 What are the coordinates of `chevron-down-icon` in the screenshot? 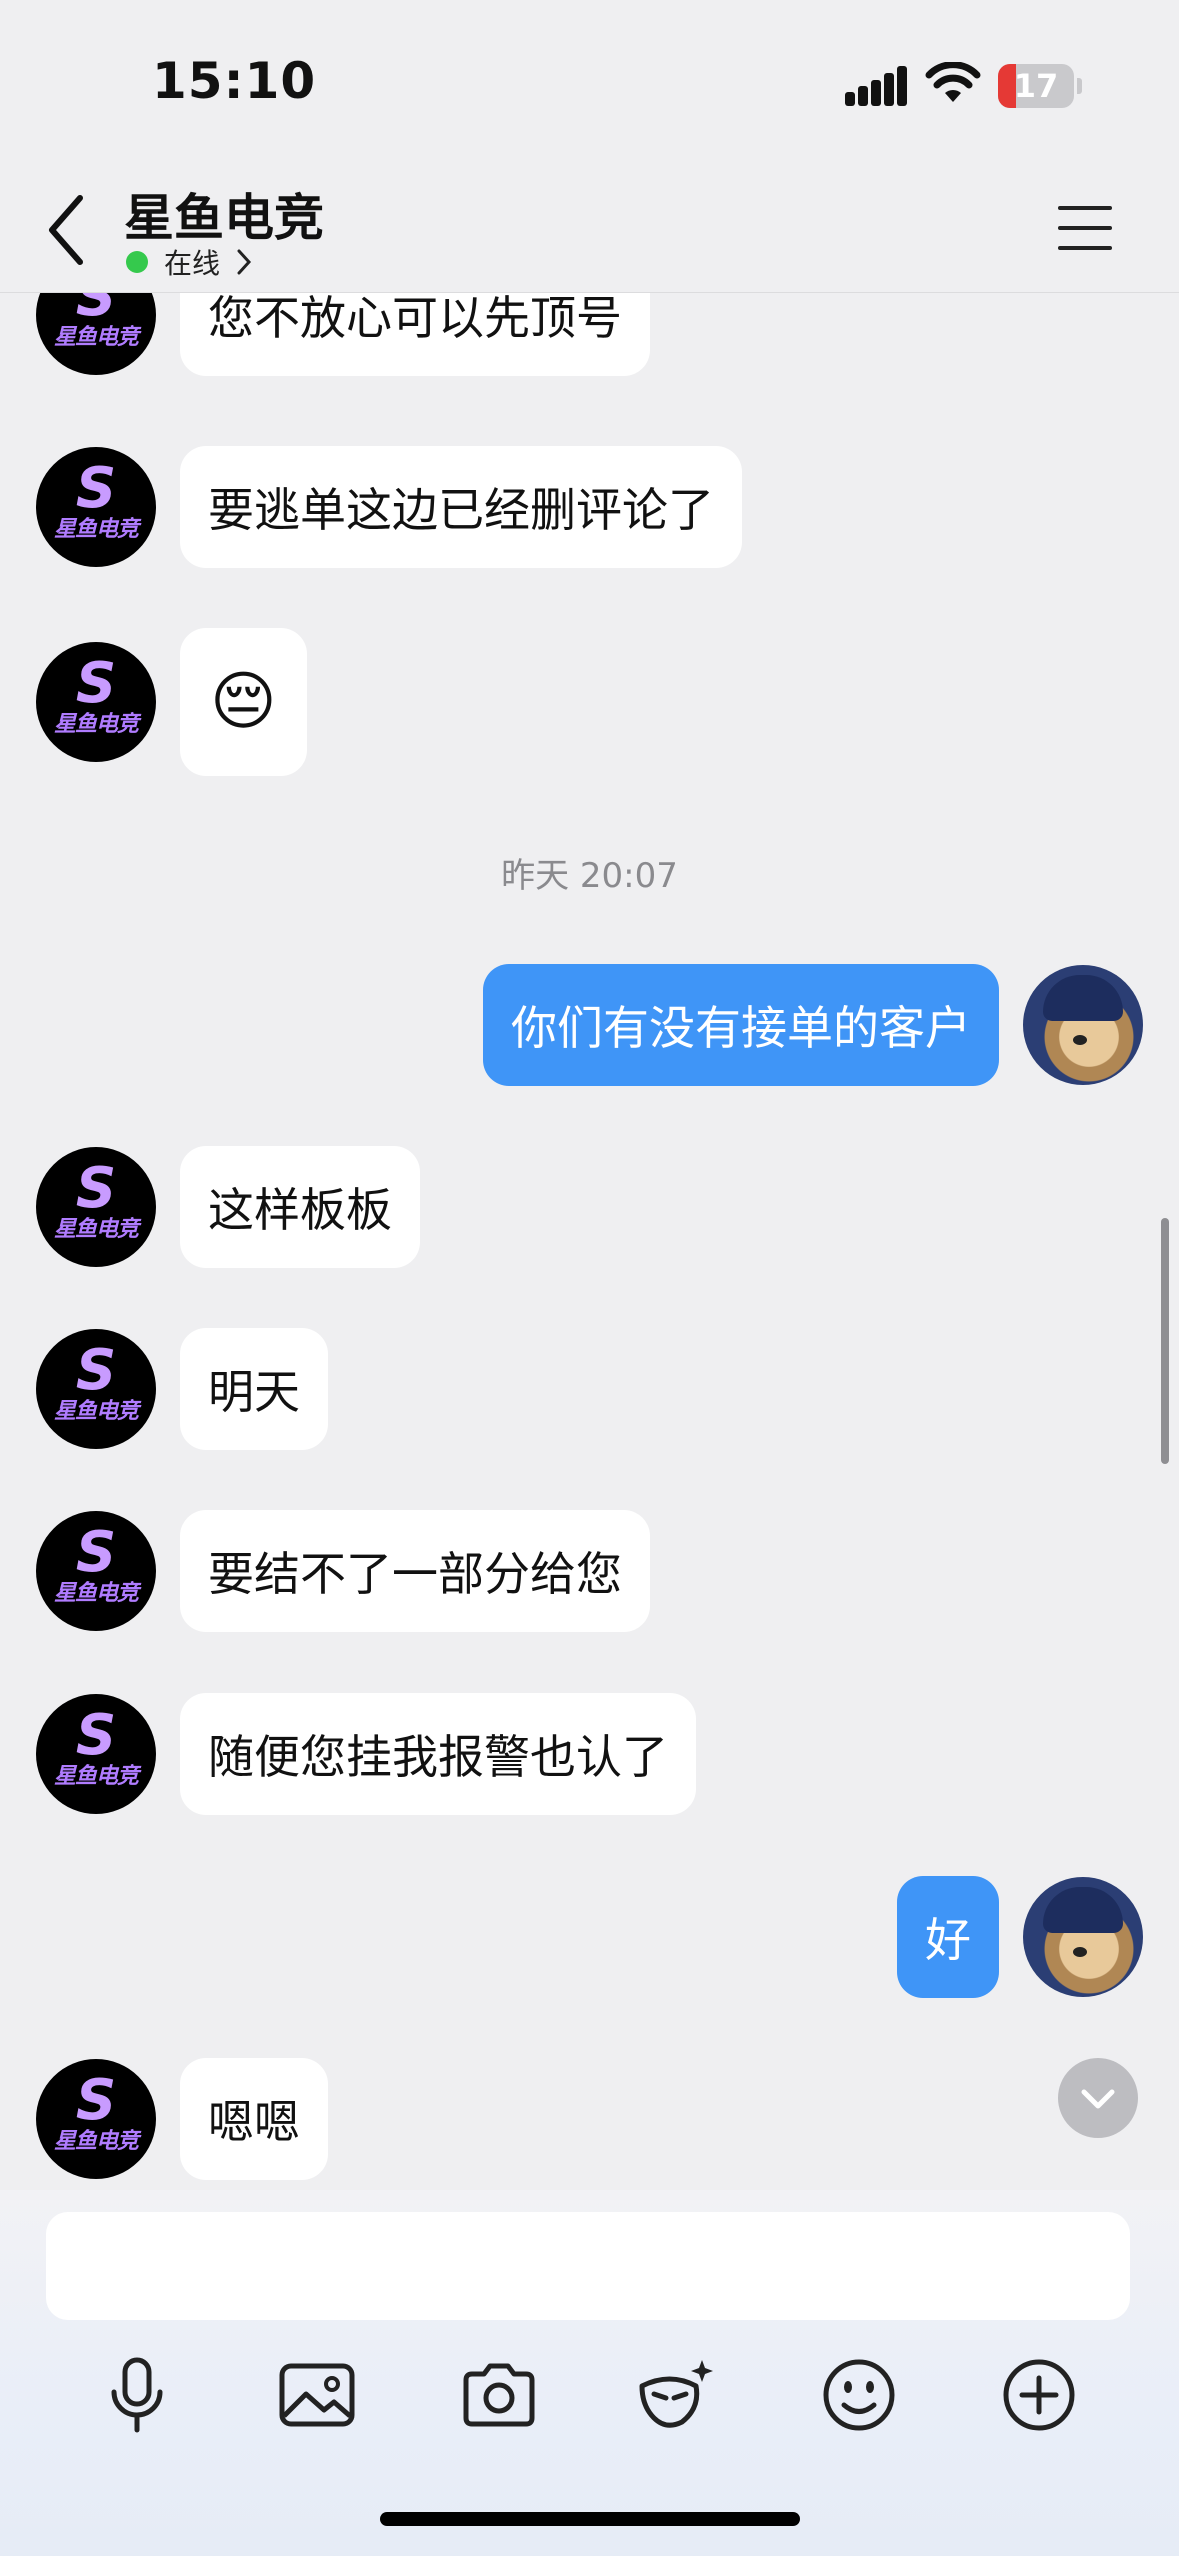 It's located at (1098, 2099).